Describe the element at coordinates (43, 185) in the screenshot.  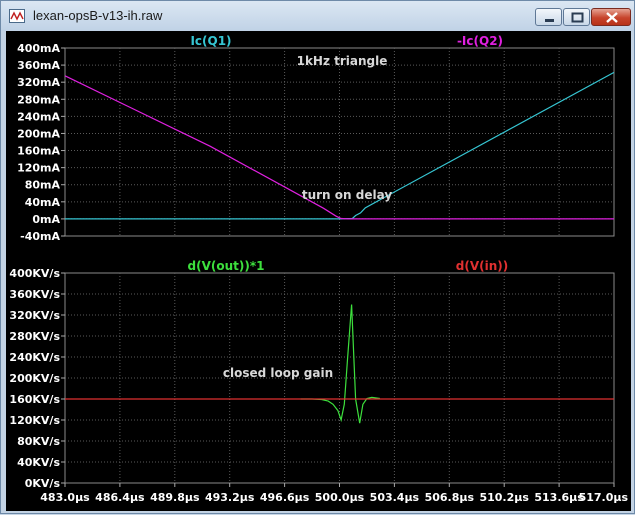
I see `y-tick-label: 80mA` at that location.